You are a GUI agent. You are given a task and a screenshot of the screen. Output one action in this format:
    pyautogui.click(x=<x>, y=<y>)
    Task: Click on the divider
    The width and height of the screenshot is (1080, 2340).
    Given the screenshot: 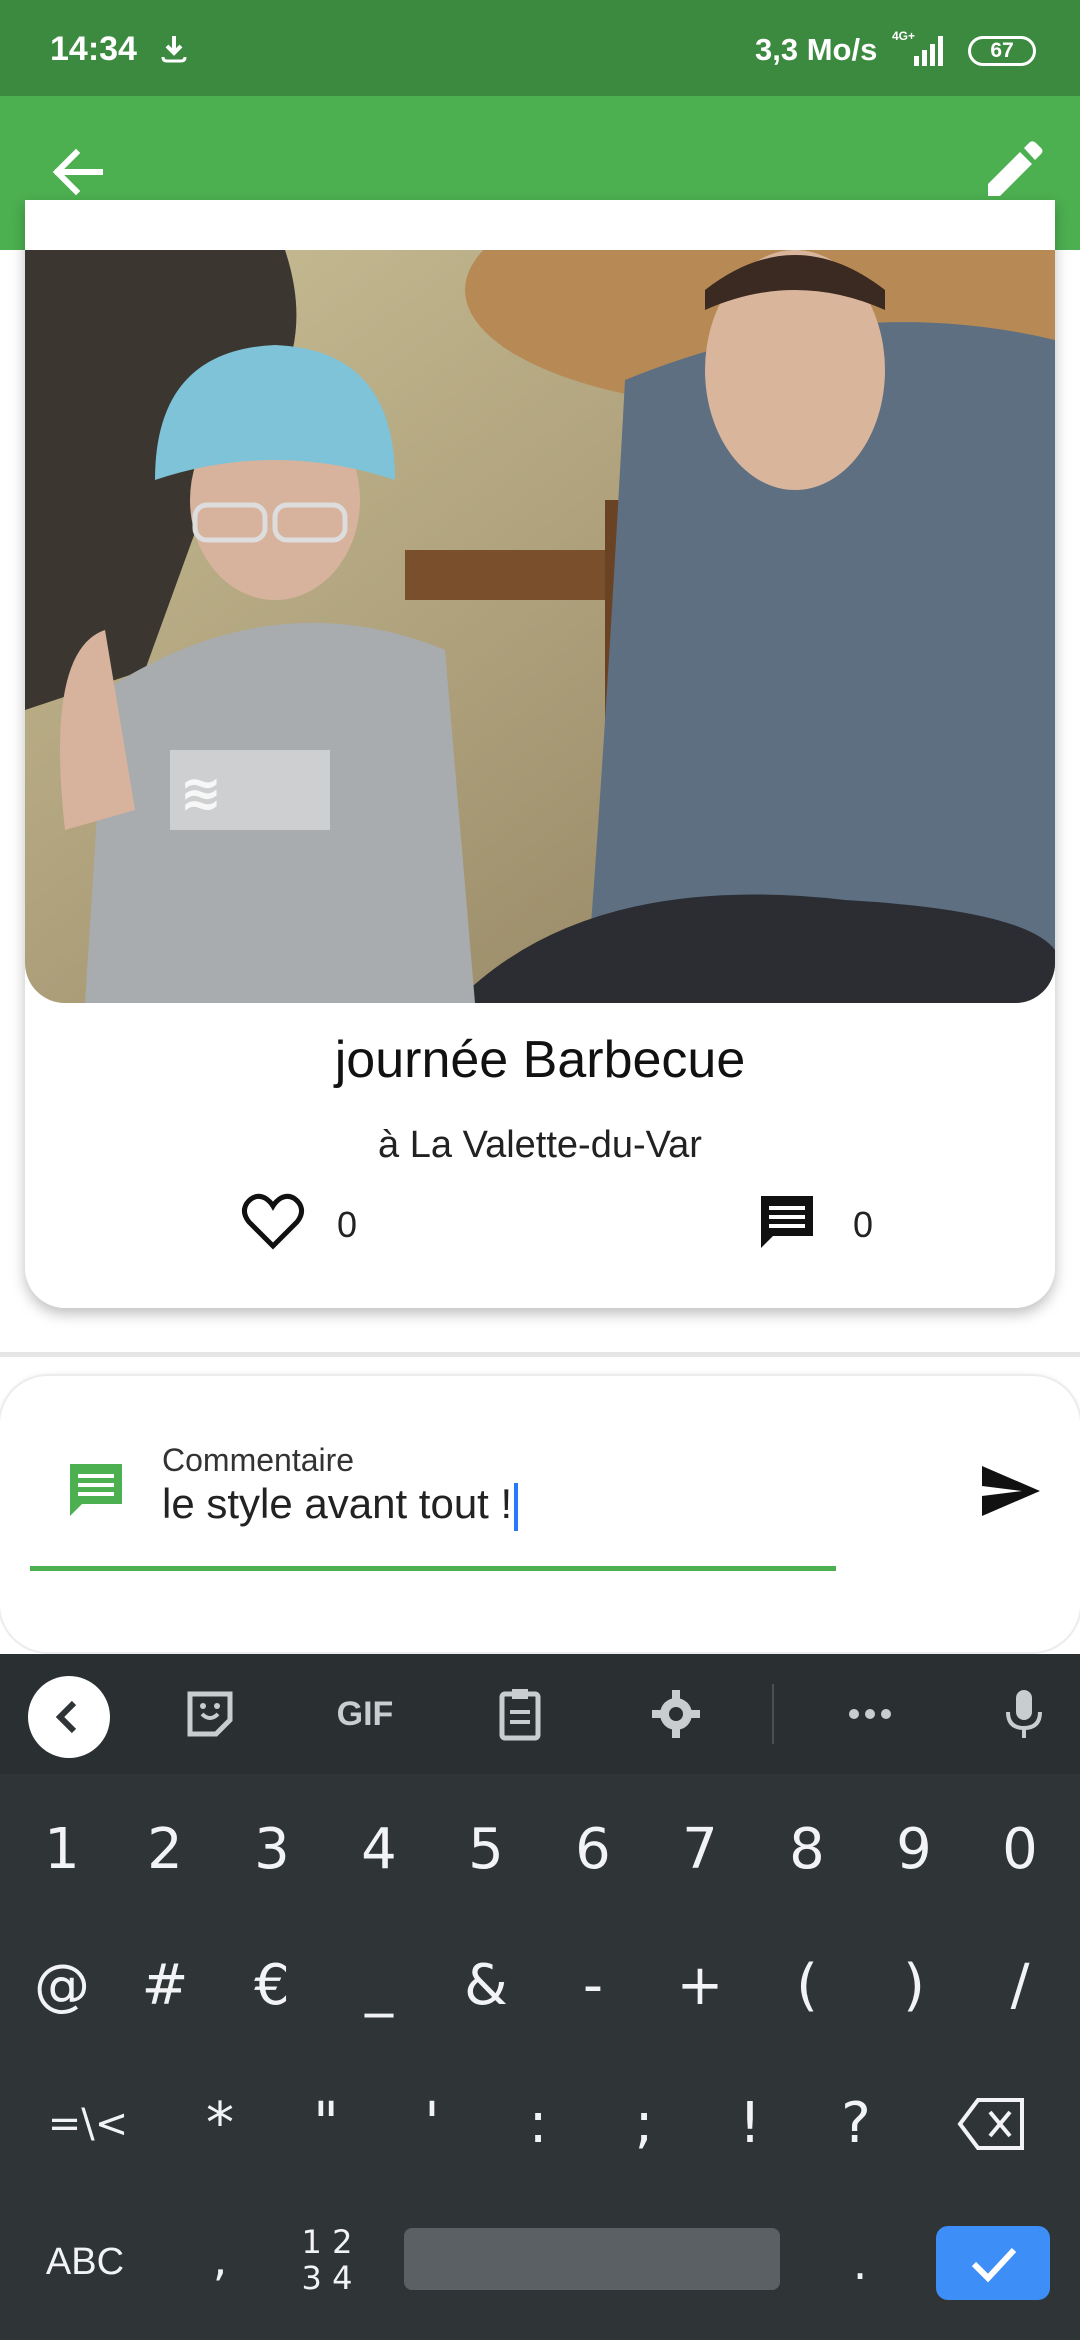 What is the action you would take?
    pyautogui.click(x=540, y=1354)
    